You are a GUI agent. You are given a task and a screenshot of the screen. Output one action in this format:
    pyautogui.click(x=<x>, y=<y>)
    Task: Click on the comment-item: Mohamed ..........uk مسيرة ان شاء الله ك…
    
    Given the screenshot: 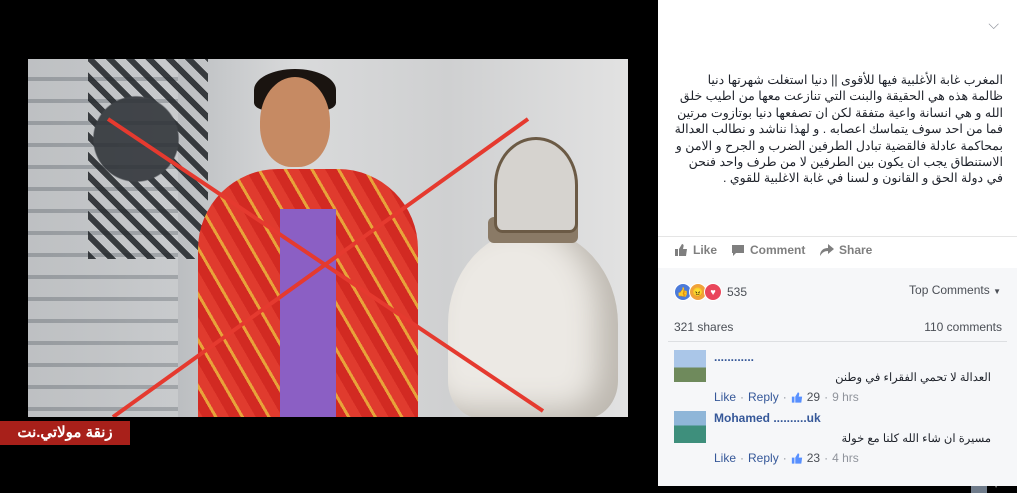 What is the action you would take?
    pyautogui.click(x=839, y=441)
    